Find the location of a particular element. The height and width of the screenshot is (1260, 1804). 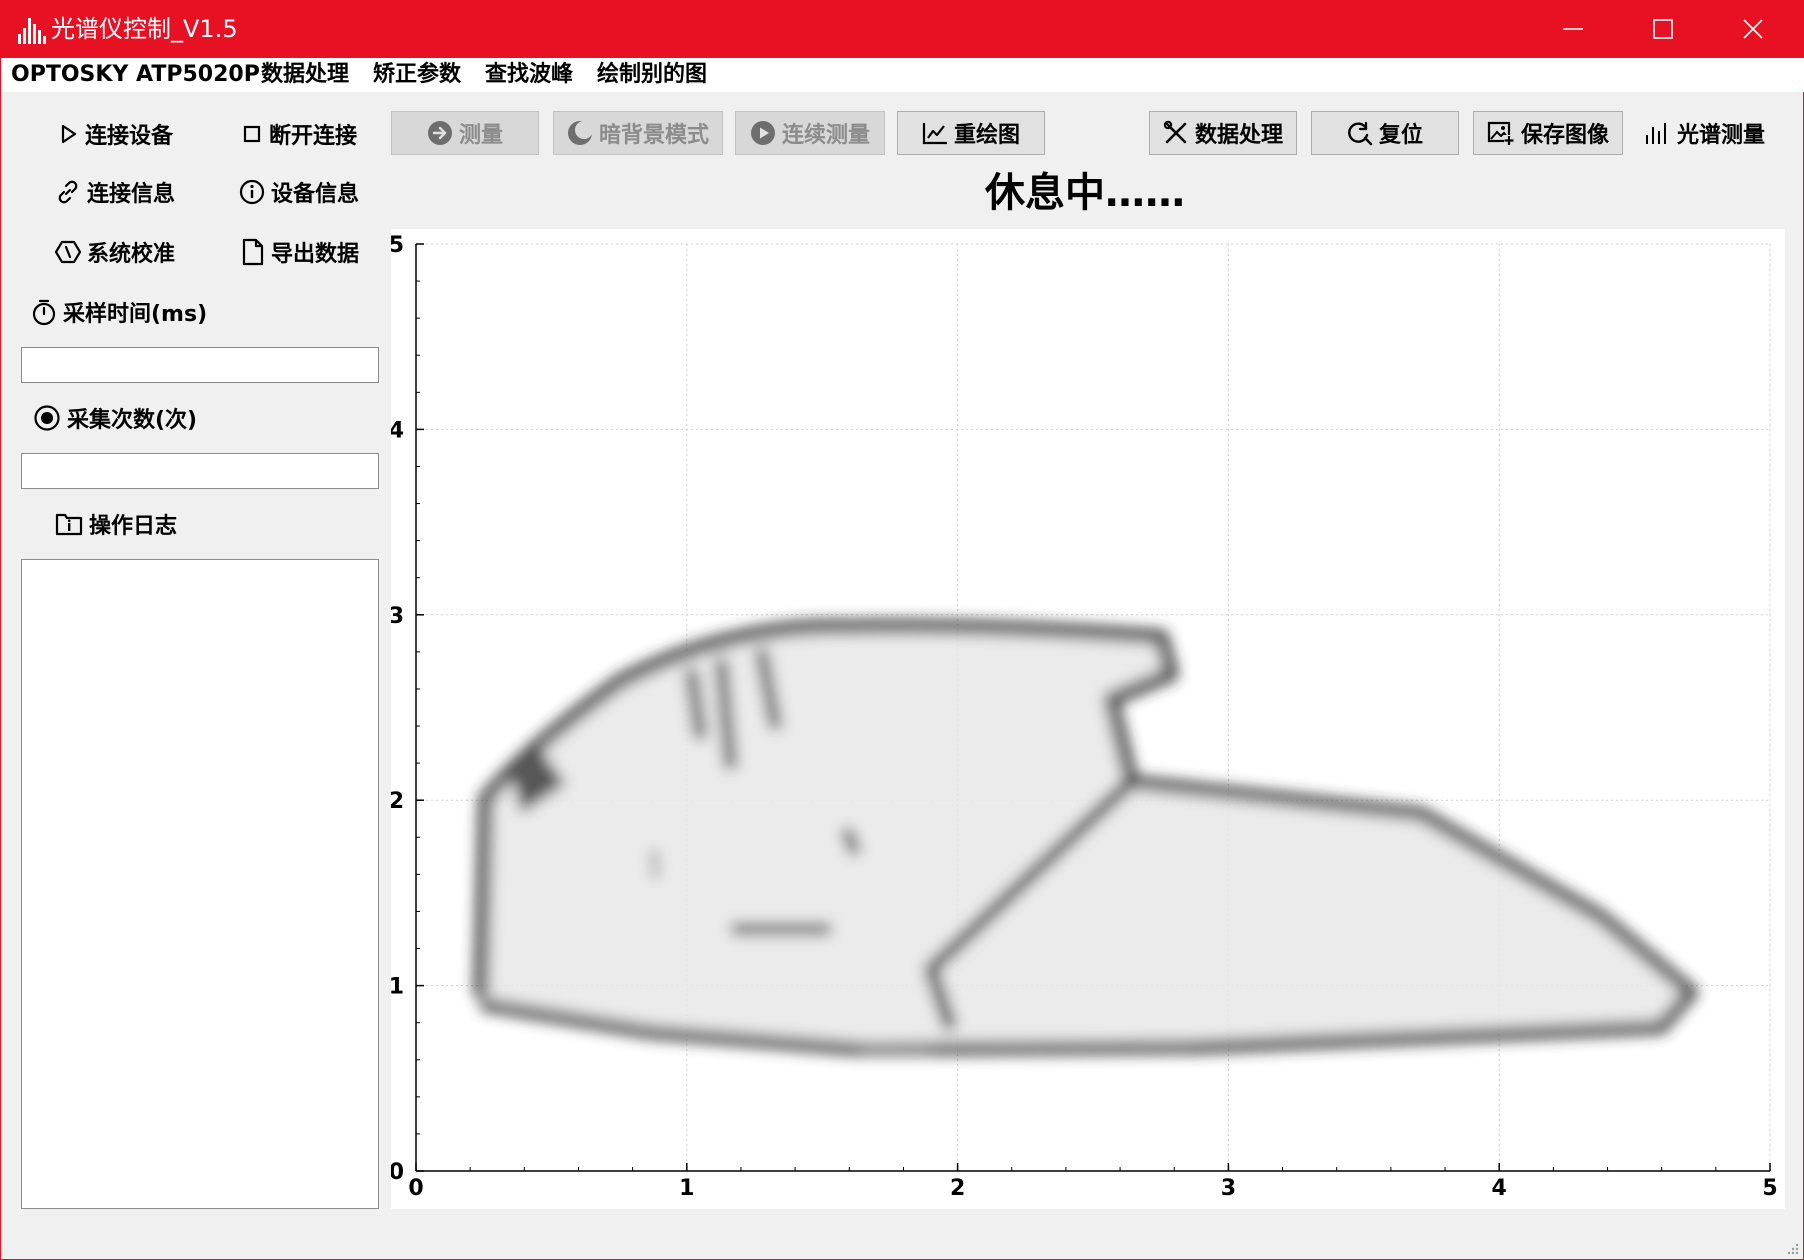

close-button is located at coordinates (1753, 29).